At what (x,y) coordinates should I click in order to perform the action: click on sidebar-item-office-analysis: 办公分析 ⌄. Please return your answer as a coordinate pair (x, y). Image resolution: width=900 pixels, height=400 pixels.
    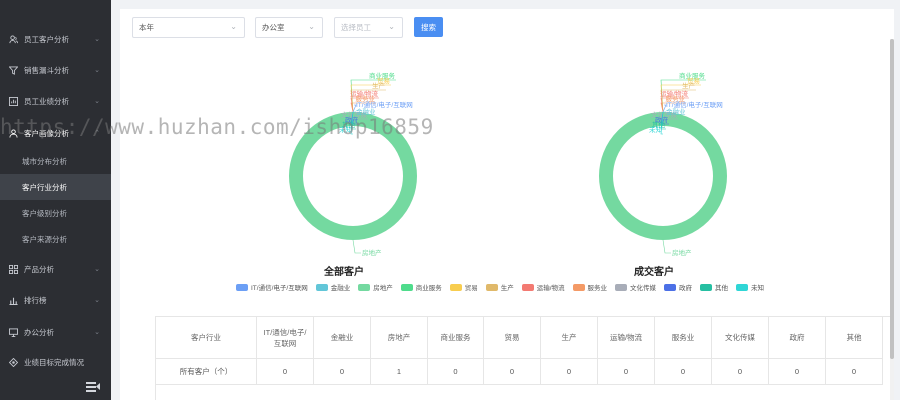
    Looking at the image, I should click on (55, 332).